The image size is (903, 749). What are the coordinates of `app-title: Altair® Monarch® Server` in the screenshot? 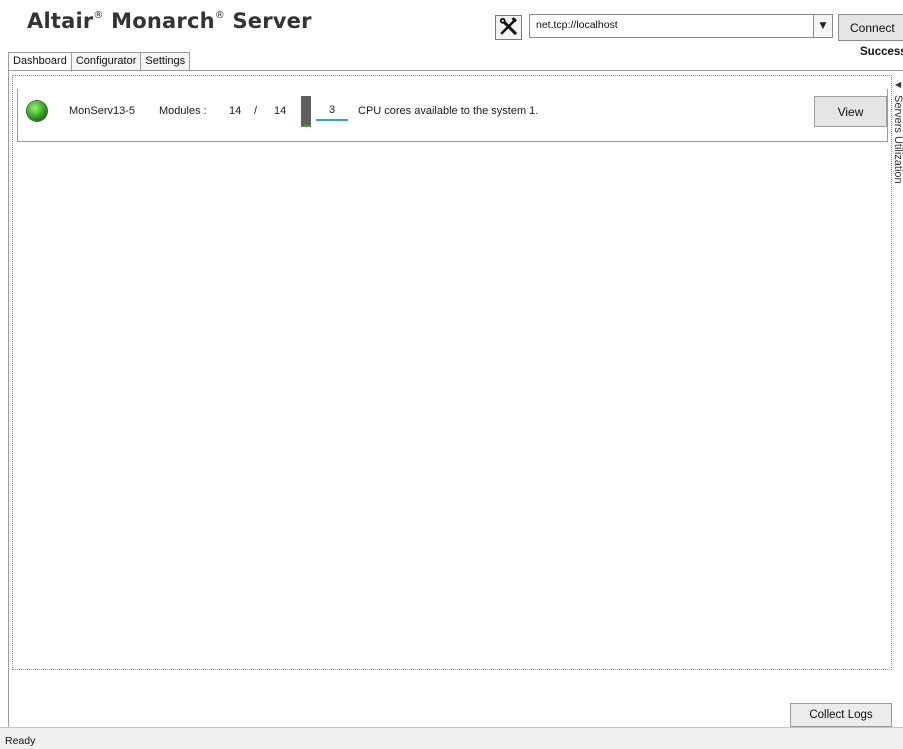 It's located at (169, 24).